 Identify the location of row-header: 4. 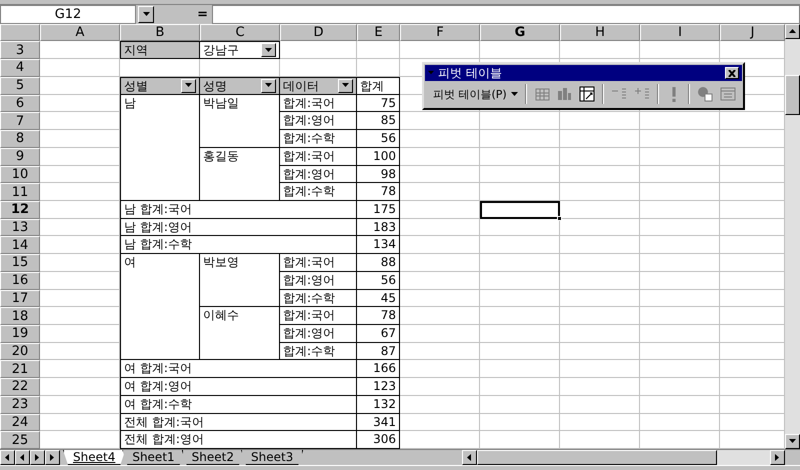
(20, 68).